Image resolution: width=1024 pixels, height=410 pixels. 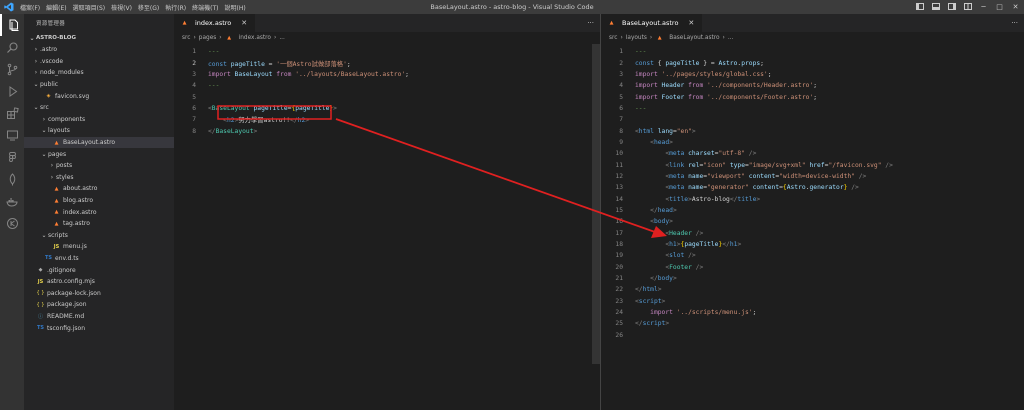 What do you see at coordinates (99, 259) in the screenshot?
I see `tree-item: TS env.d.ts` at bounding box center [99, 259].